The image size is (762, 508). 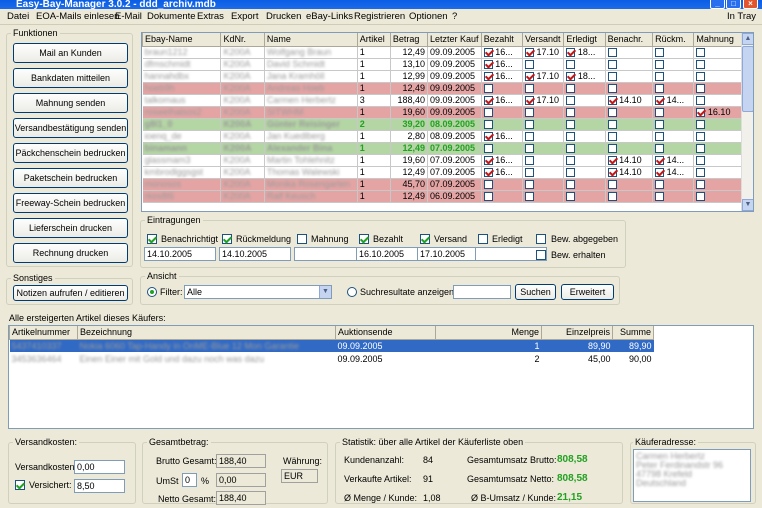 What do you see at coordinates (543, 76) in the screenshot?
I see `grid-cell-ver: 17.10` at bounding box center [543, 76].